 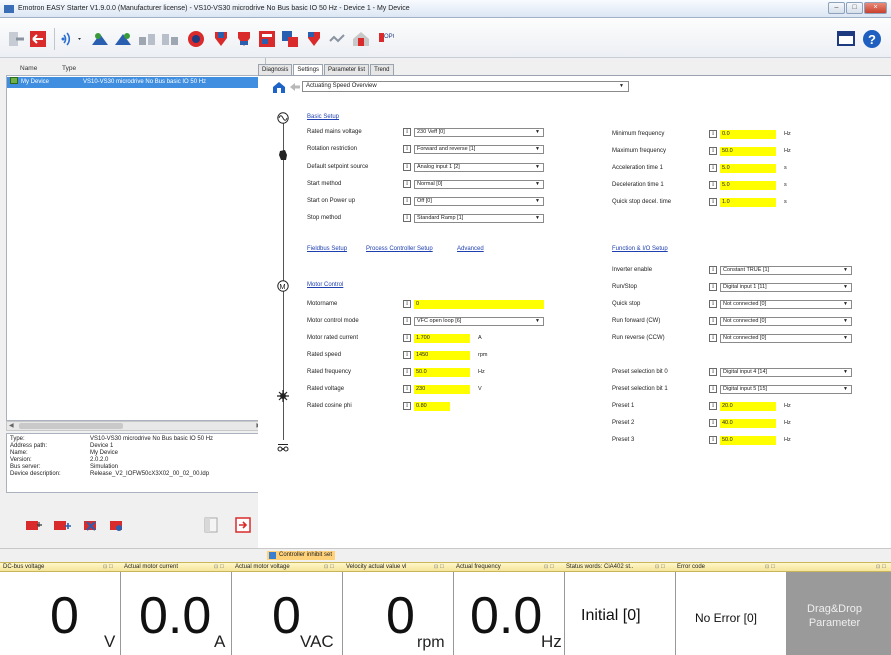 I want to click on motor-control-link: Motor Control, so click(x=325, y=285).